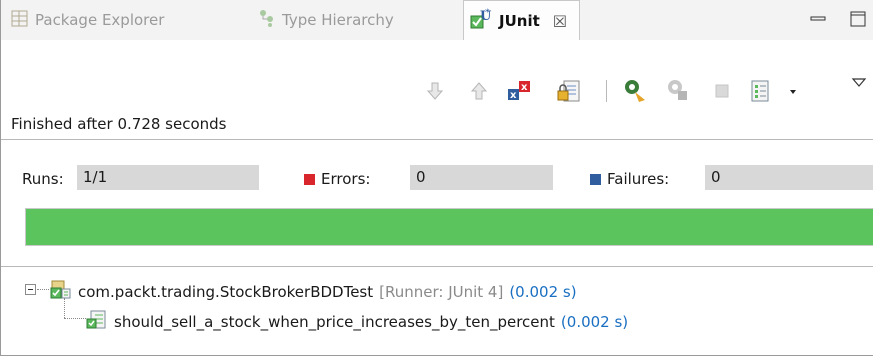  Describe the element at coordinates (859, 83) in the screenshot. I see `view-menu-icon` at that location.